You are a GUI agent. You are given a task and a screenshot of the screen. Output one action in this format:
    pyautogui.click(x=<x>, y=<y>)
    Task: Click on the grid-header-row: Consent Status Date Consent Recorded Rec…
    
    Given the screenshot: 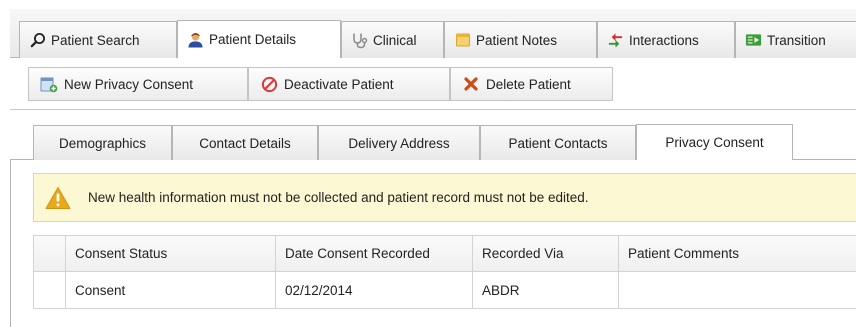 What is the action you would take?
    pyautogui.click(x=444, y=253)
    